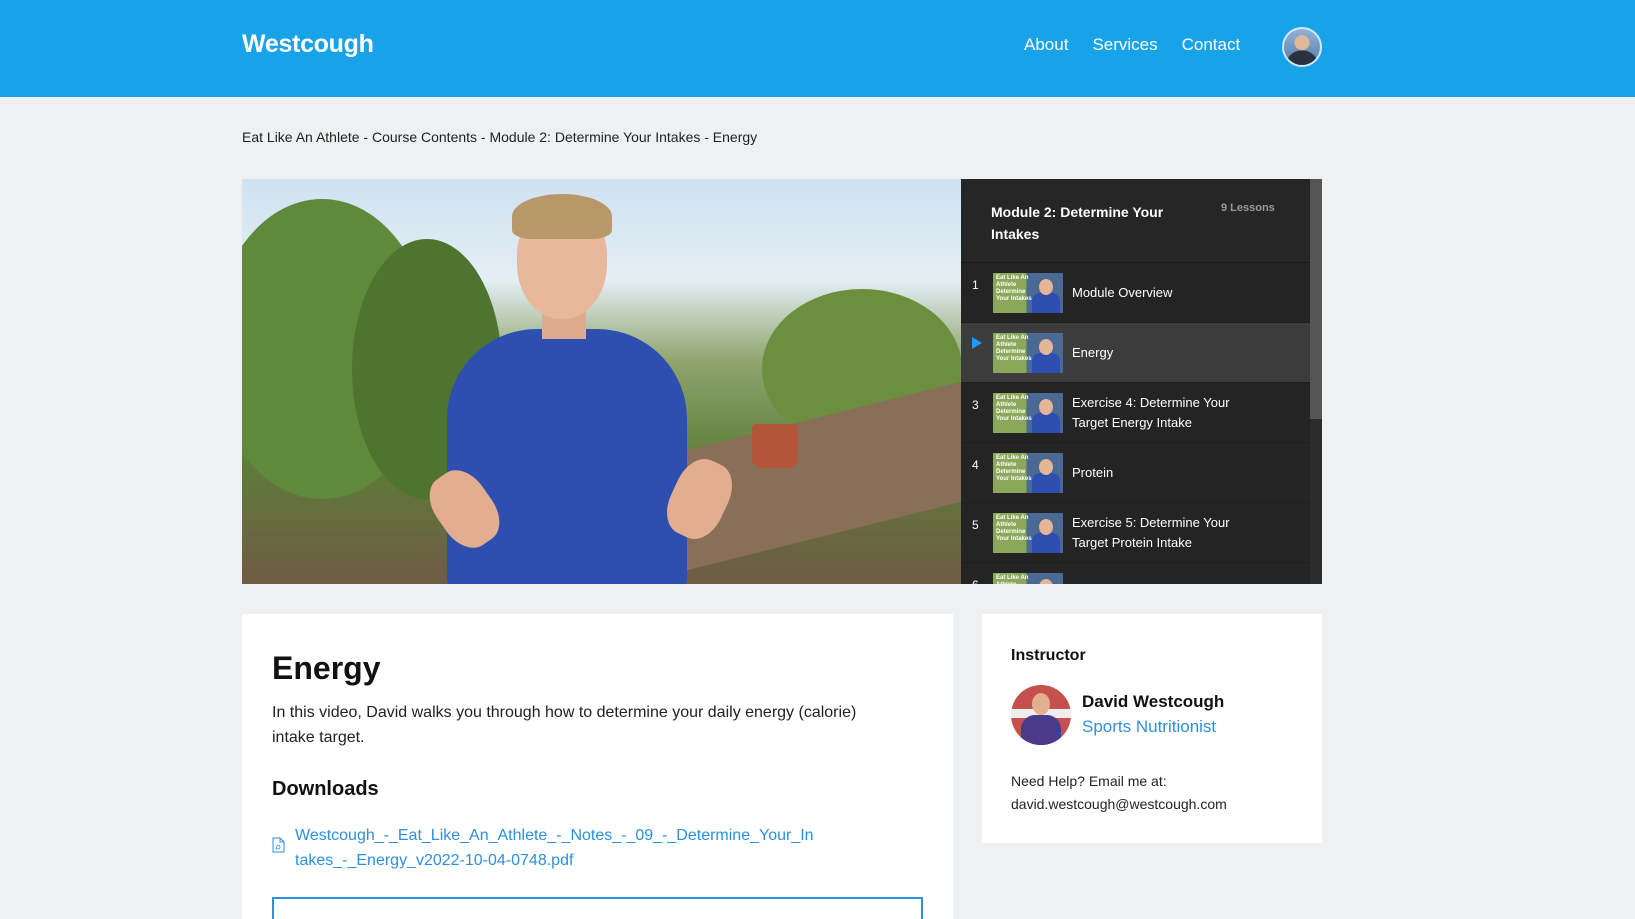 This screenshot has width=1635, height=919. What do you see at coordinates (975, 285) in the screenshot?
I see `lesson-number: 1` at bounding box center [975, 285].